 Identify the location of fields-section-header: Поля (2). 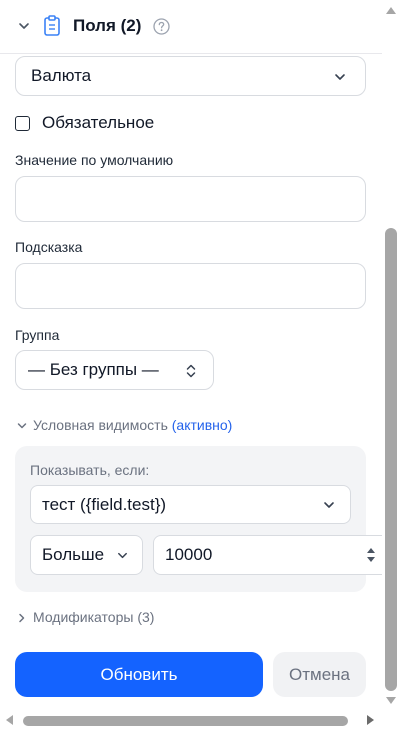
(191, 27).